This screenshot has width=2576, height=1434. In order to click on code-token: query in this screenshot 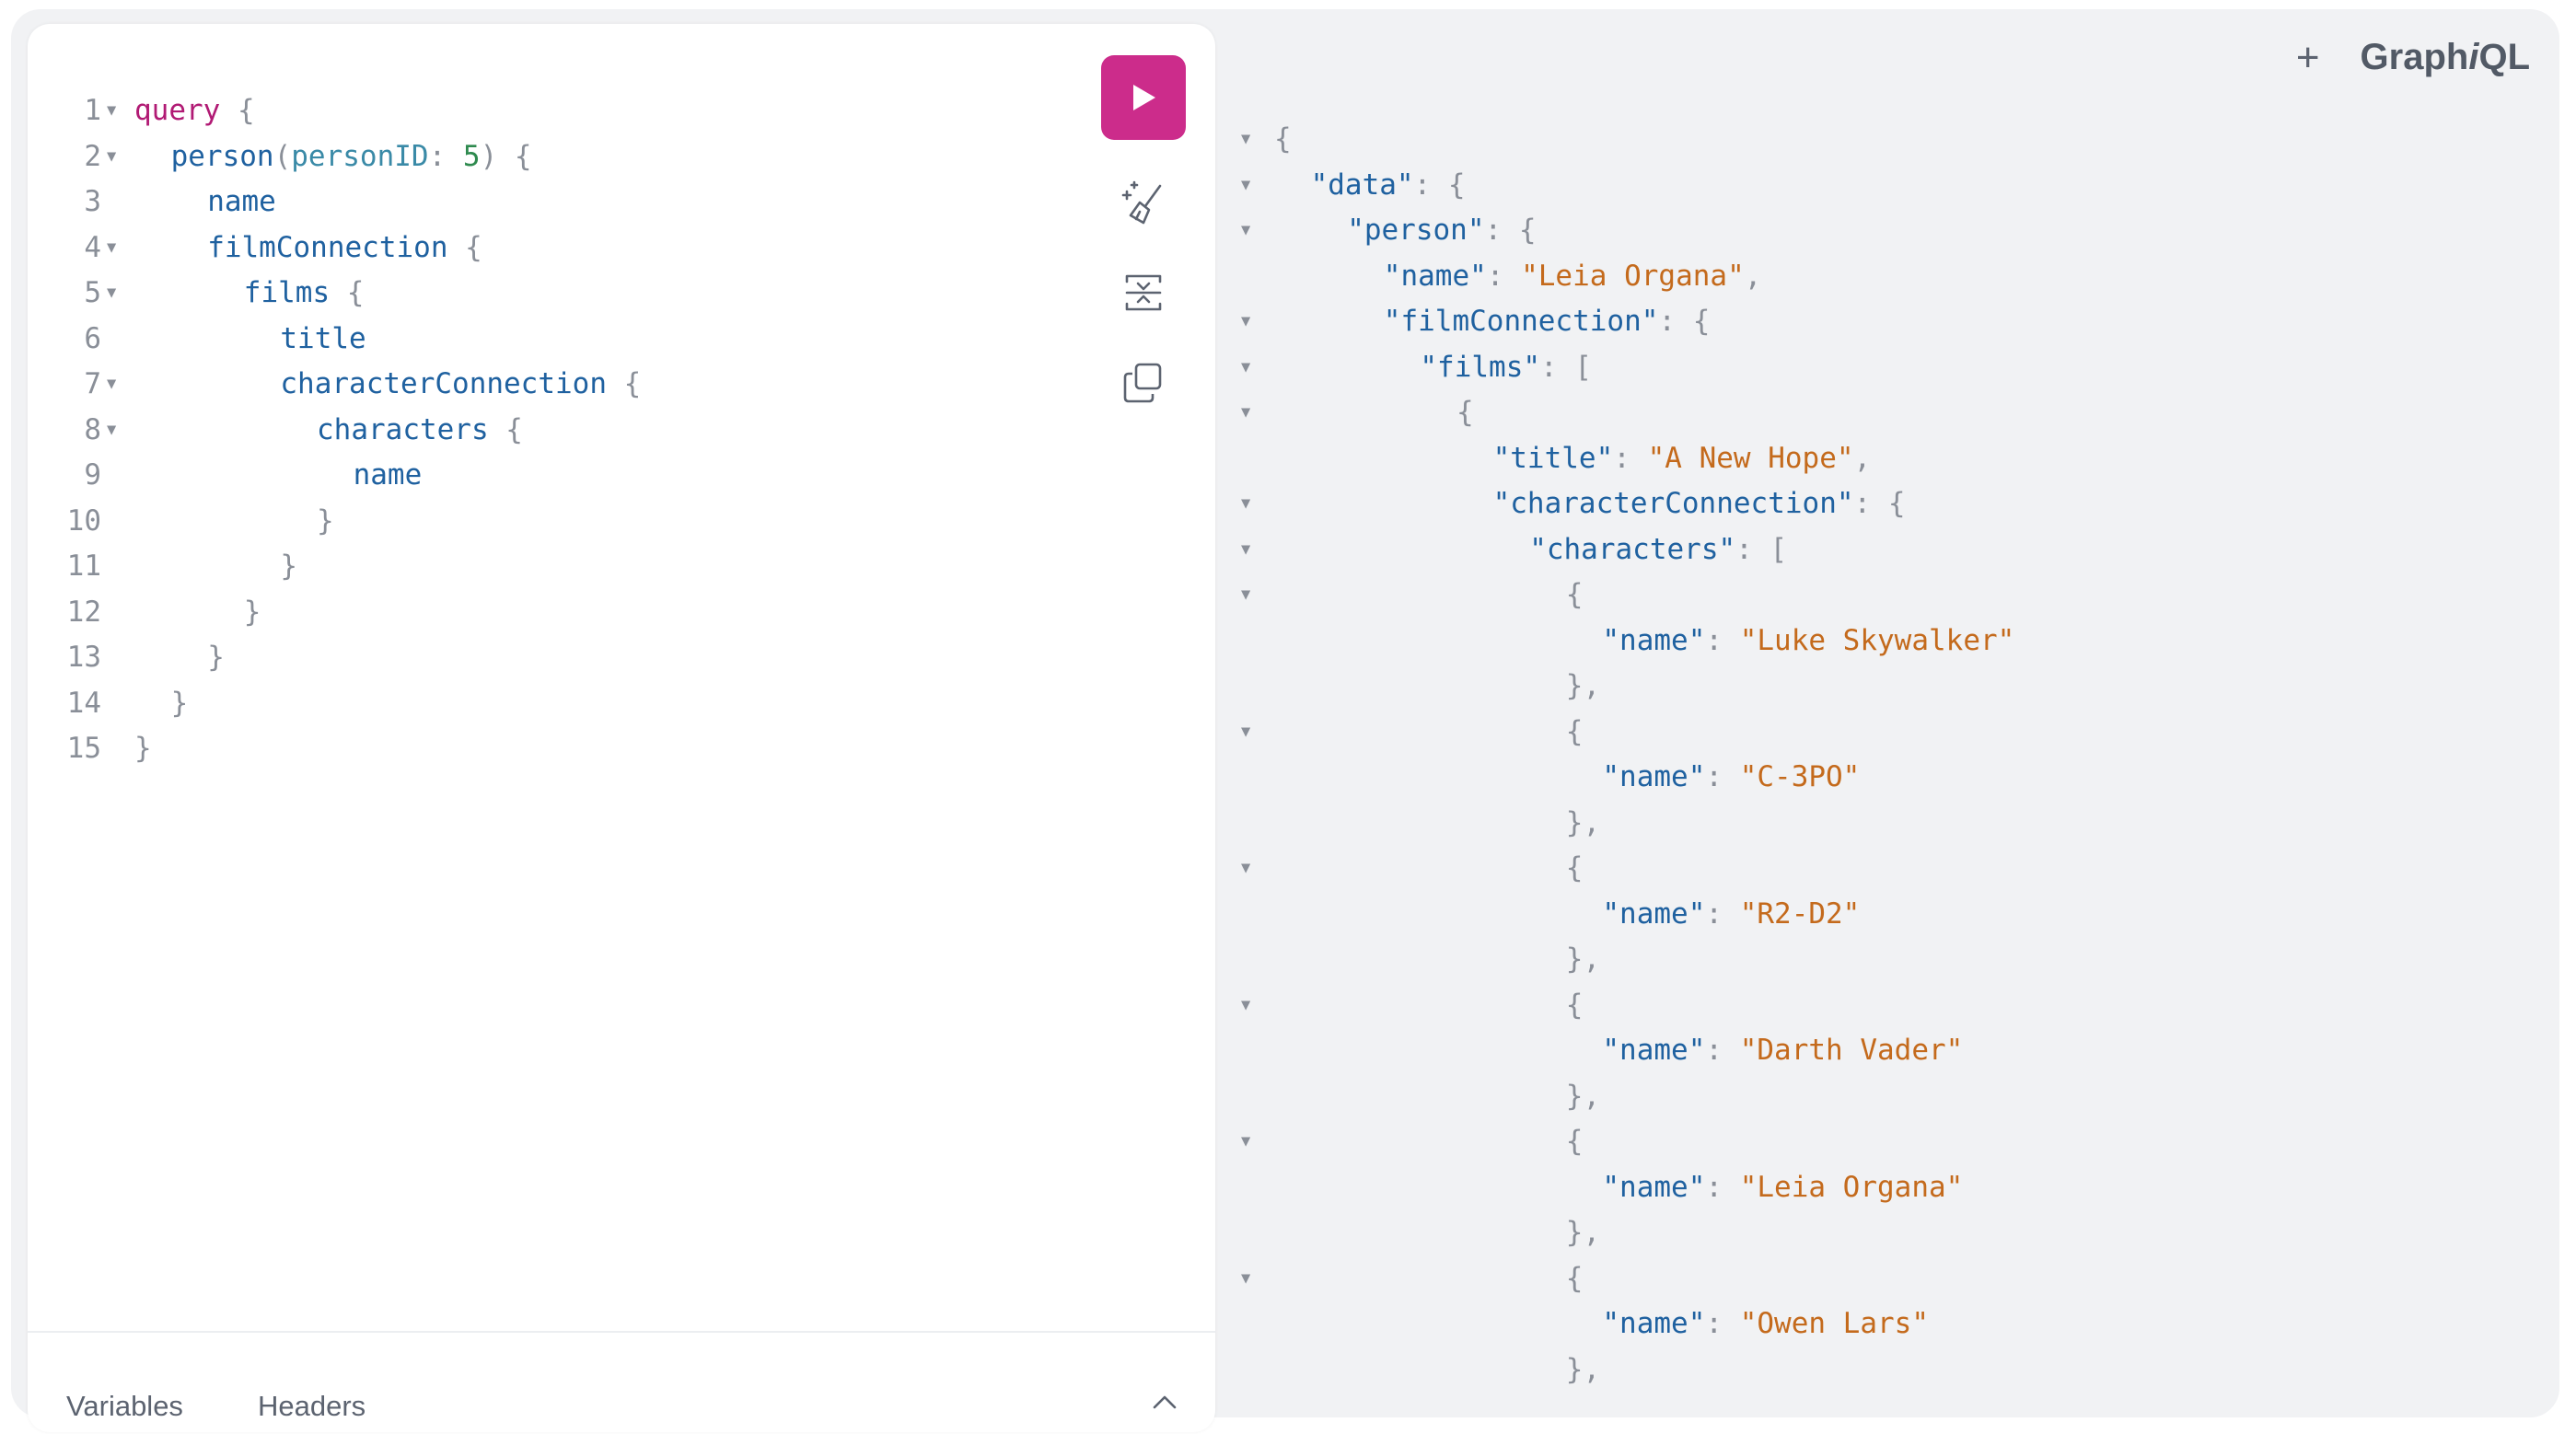, I will do `click(177, 110)`.